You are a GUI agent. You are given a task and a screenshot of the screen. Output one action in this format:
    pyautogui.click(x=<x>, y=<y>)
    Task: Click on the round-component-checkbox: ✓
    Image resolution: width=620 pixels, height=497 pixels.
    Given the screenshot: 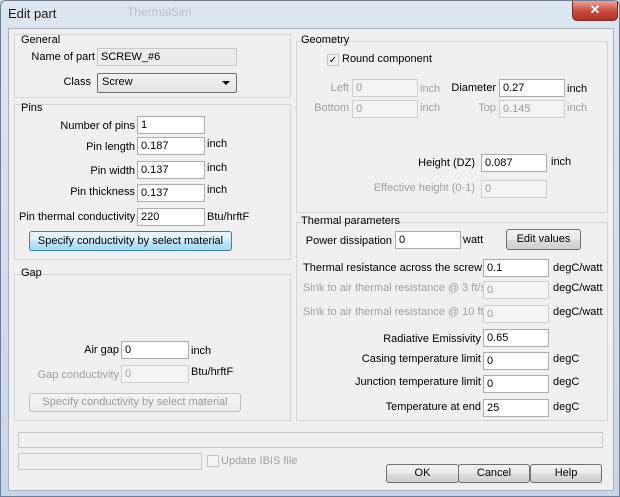 What is the action you would take?
    pyautogui.click(x=333, y=60)
    